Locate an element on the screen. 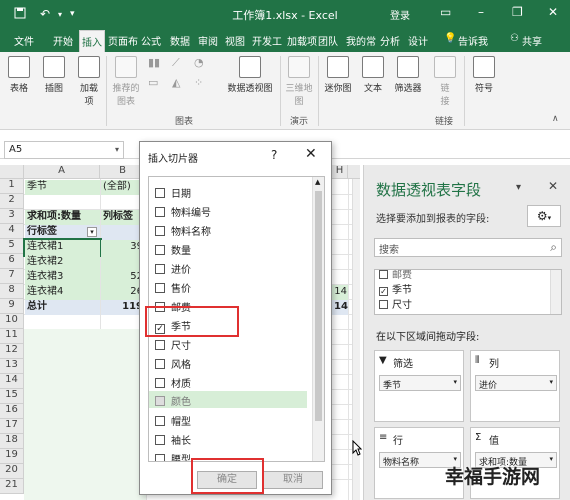 The width and height of the screenshot is (570, 500). slicer-field-item: 日期 is located at coordinates (173, 192).